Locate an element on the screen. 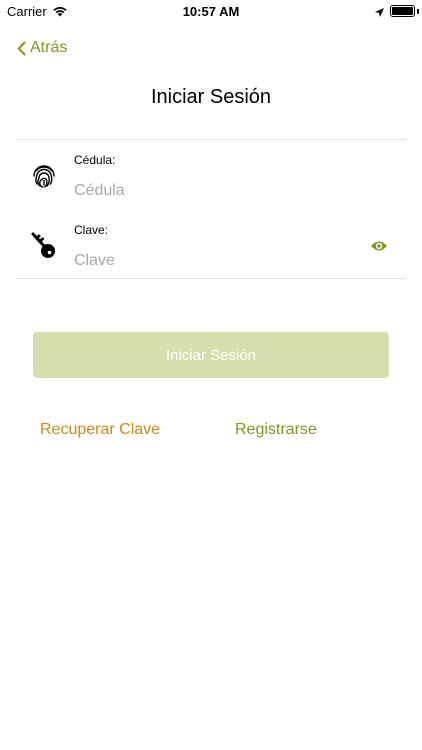  status-bar: Carrier 10:57 AM is located at coordinates (211, 12).